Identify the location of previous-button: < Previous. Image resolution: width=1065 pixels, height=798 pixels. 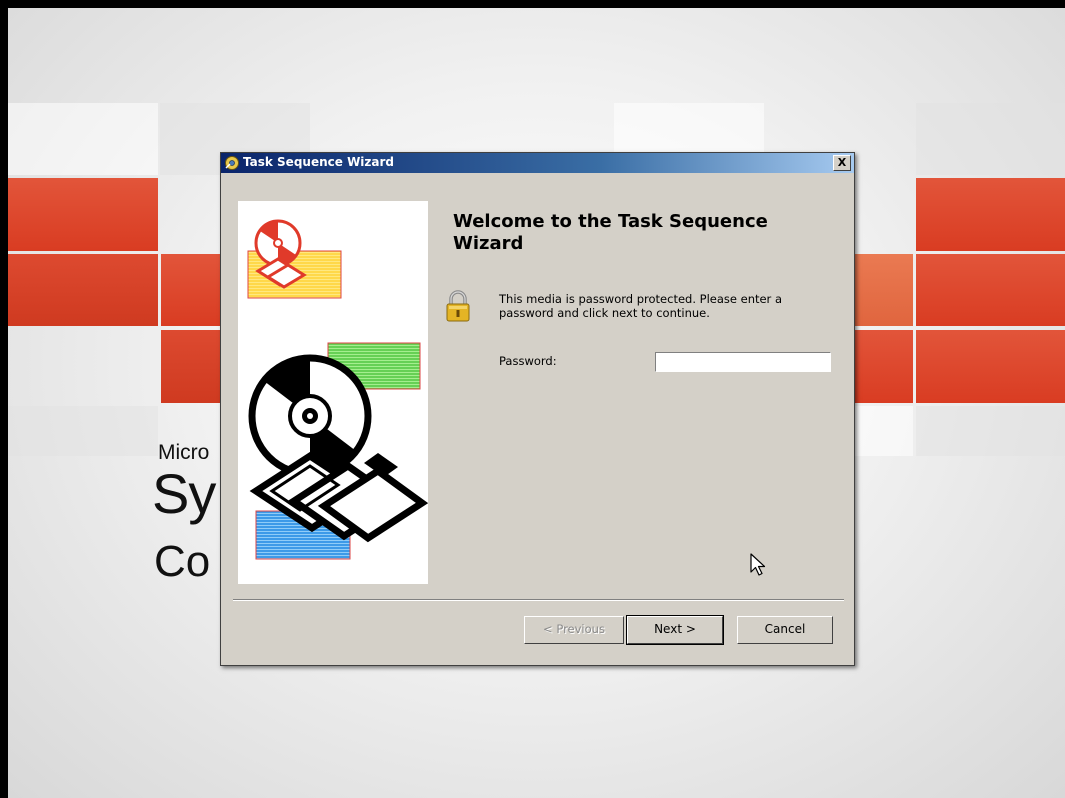
(574, 630).